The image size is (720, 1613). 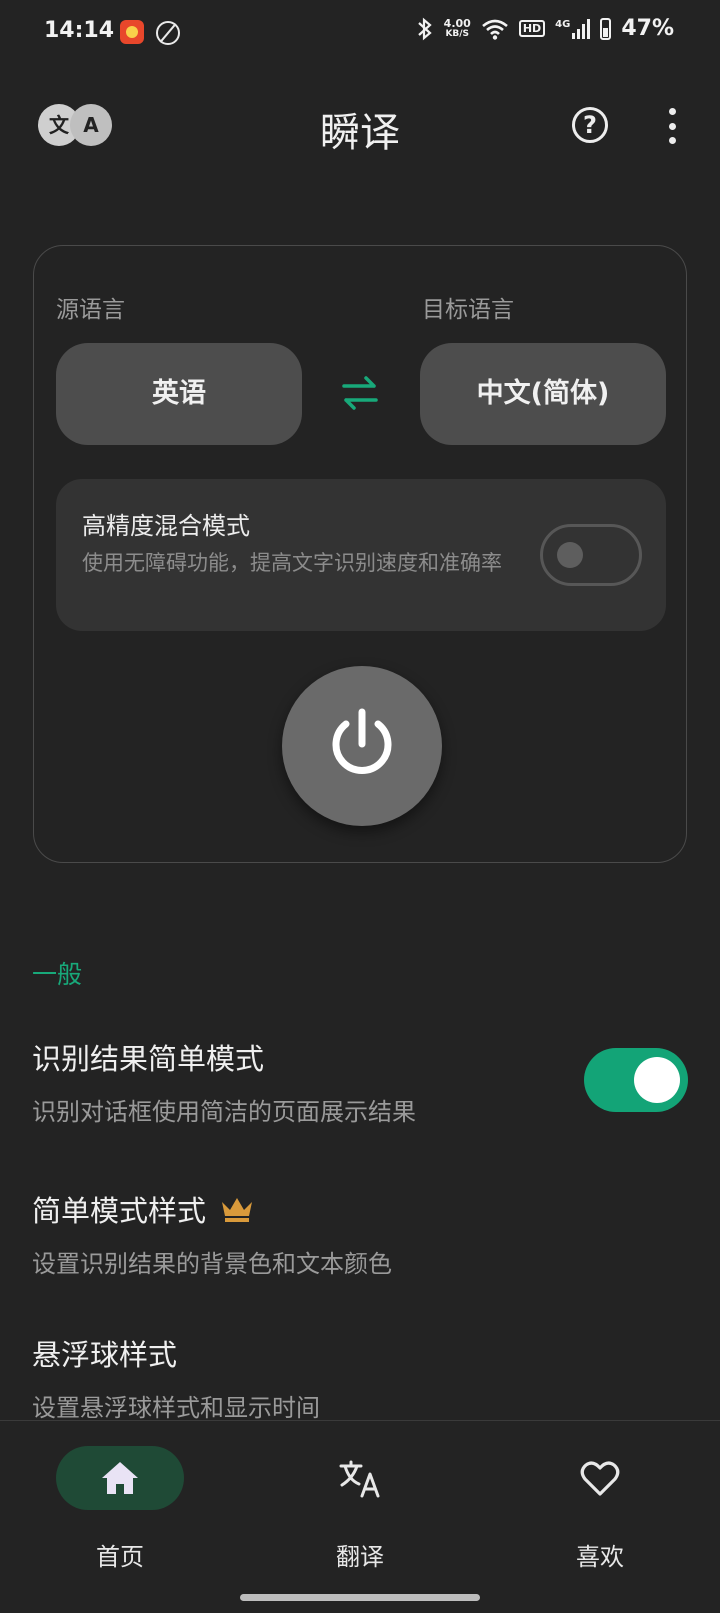 What do you see at coordinates (362, 741) in the screenshot?
I see `power-icon` at bounding box center [362, 741].